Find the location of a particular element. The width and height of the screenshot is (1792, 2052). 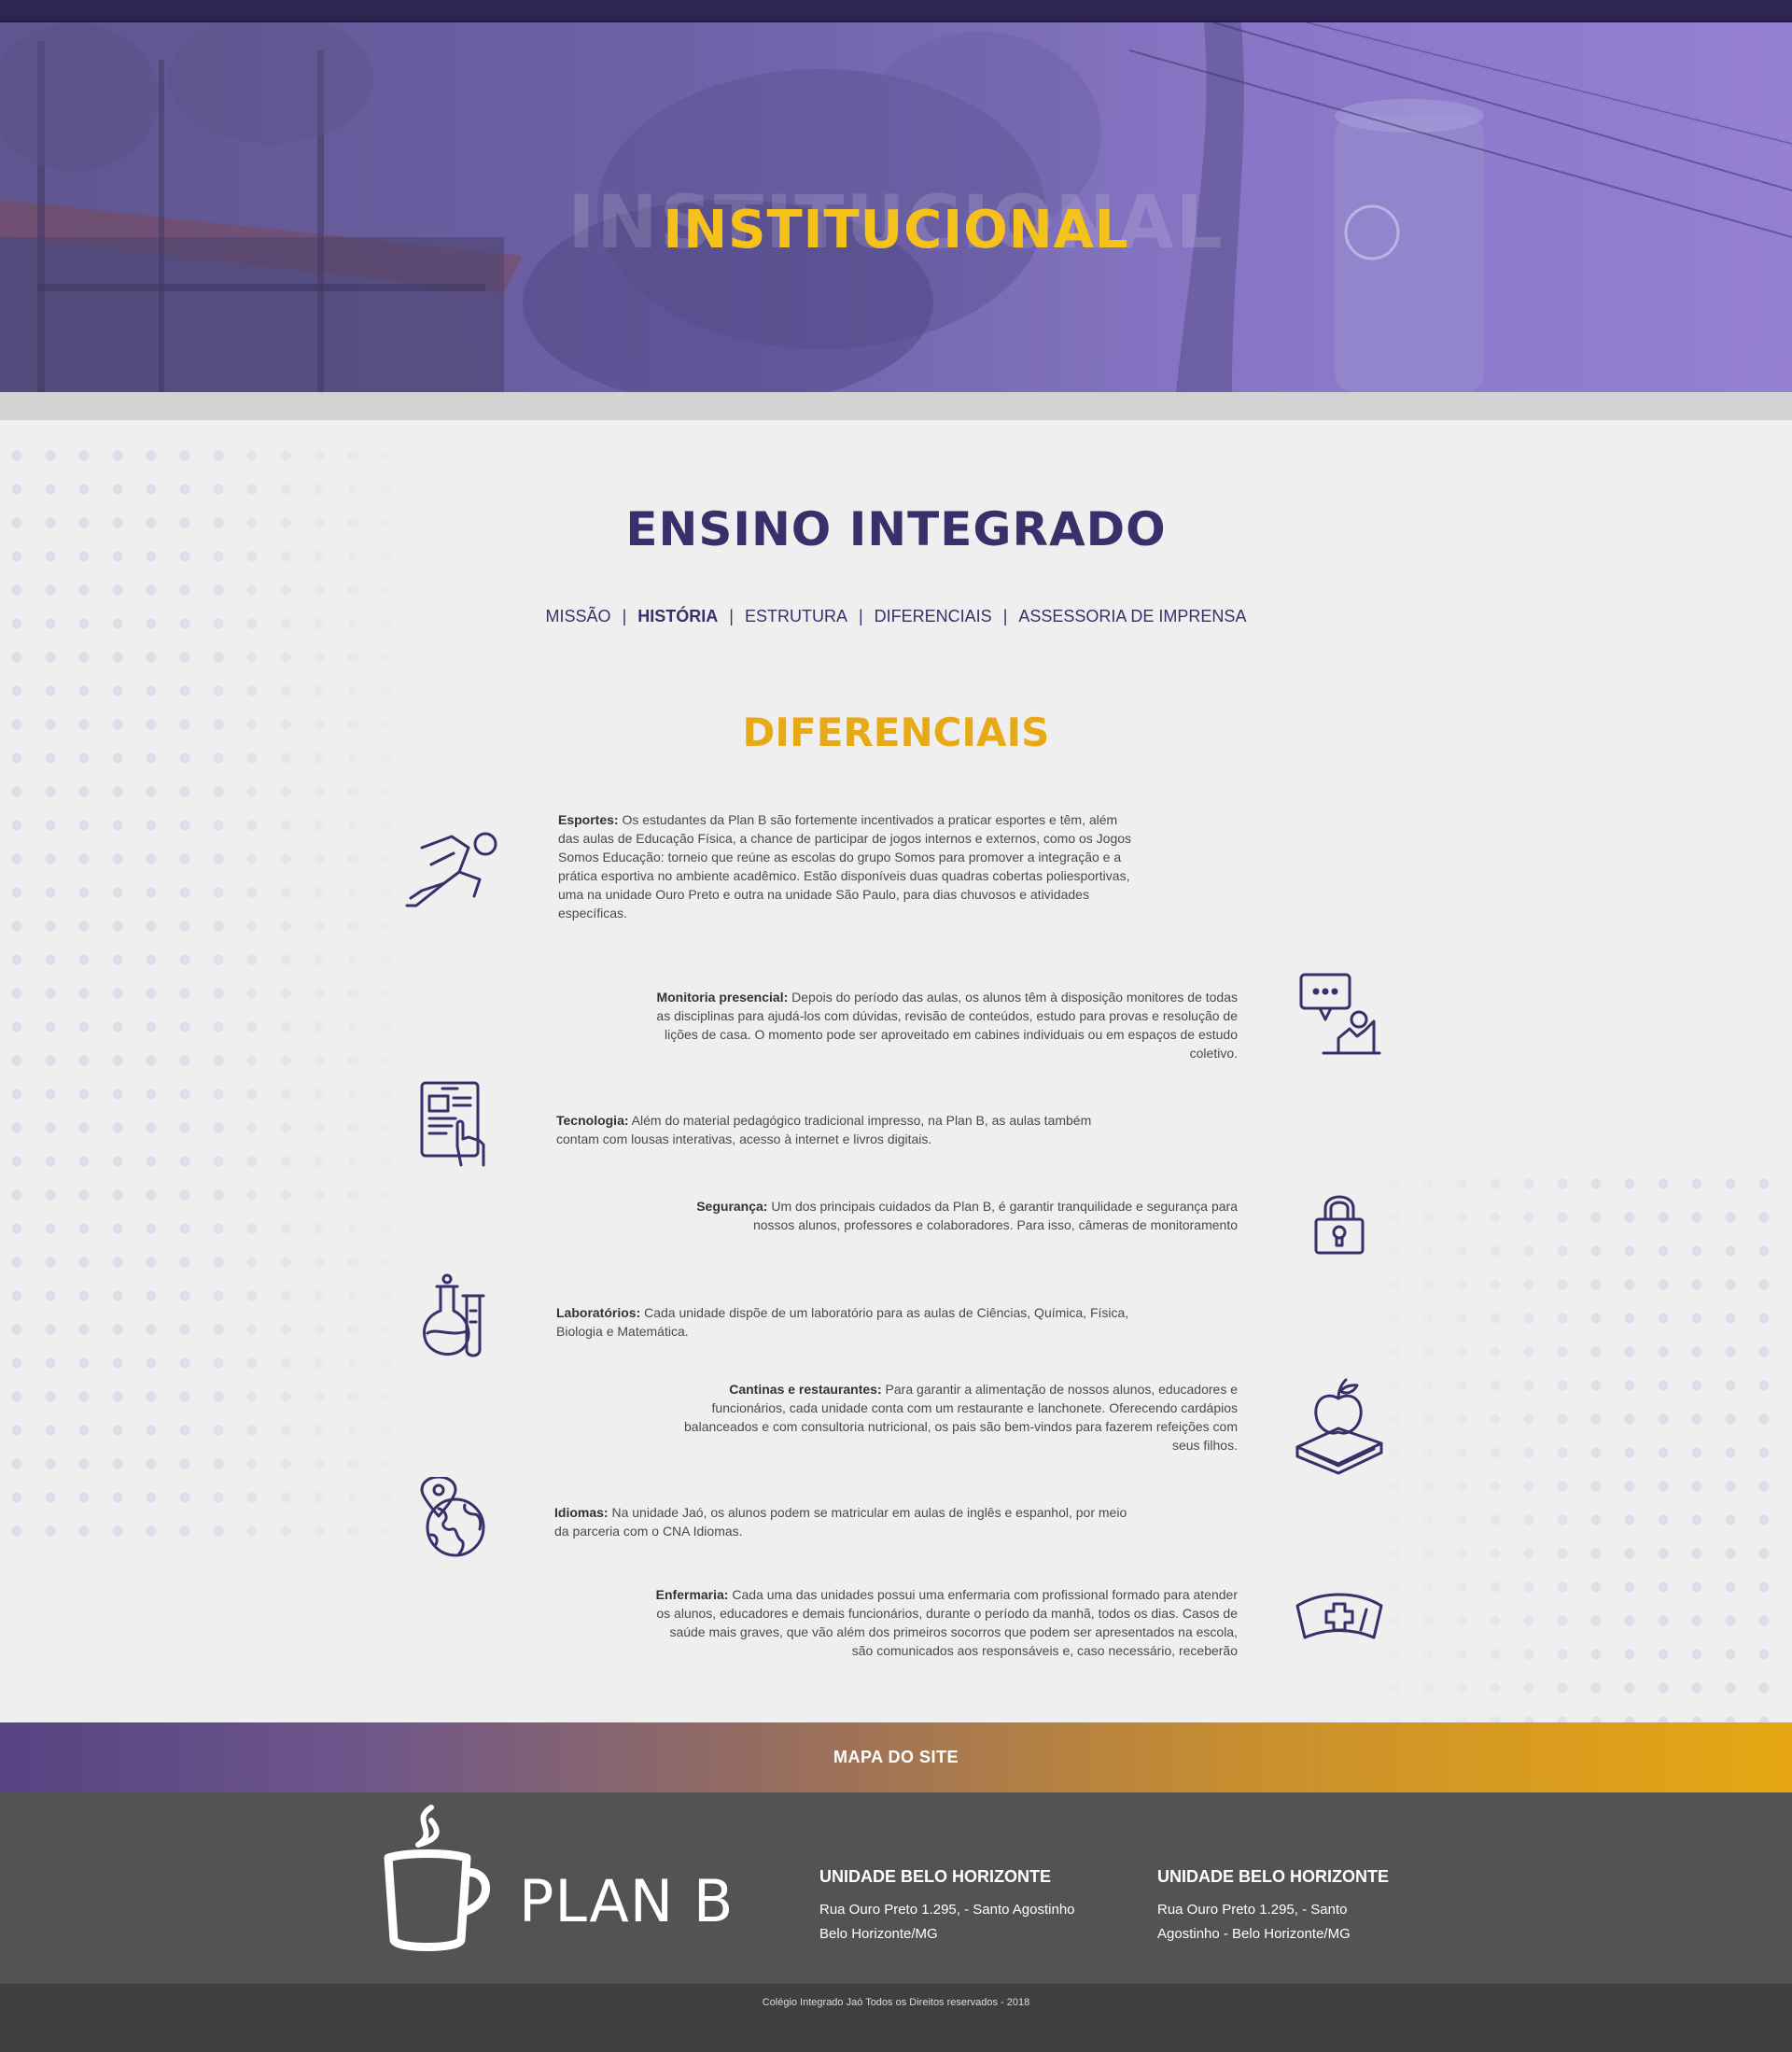

apple-book-icon is located at coordinates (1339, 1427).